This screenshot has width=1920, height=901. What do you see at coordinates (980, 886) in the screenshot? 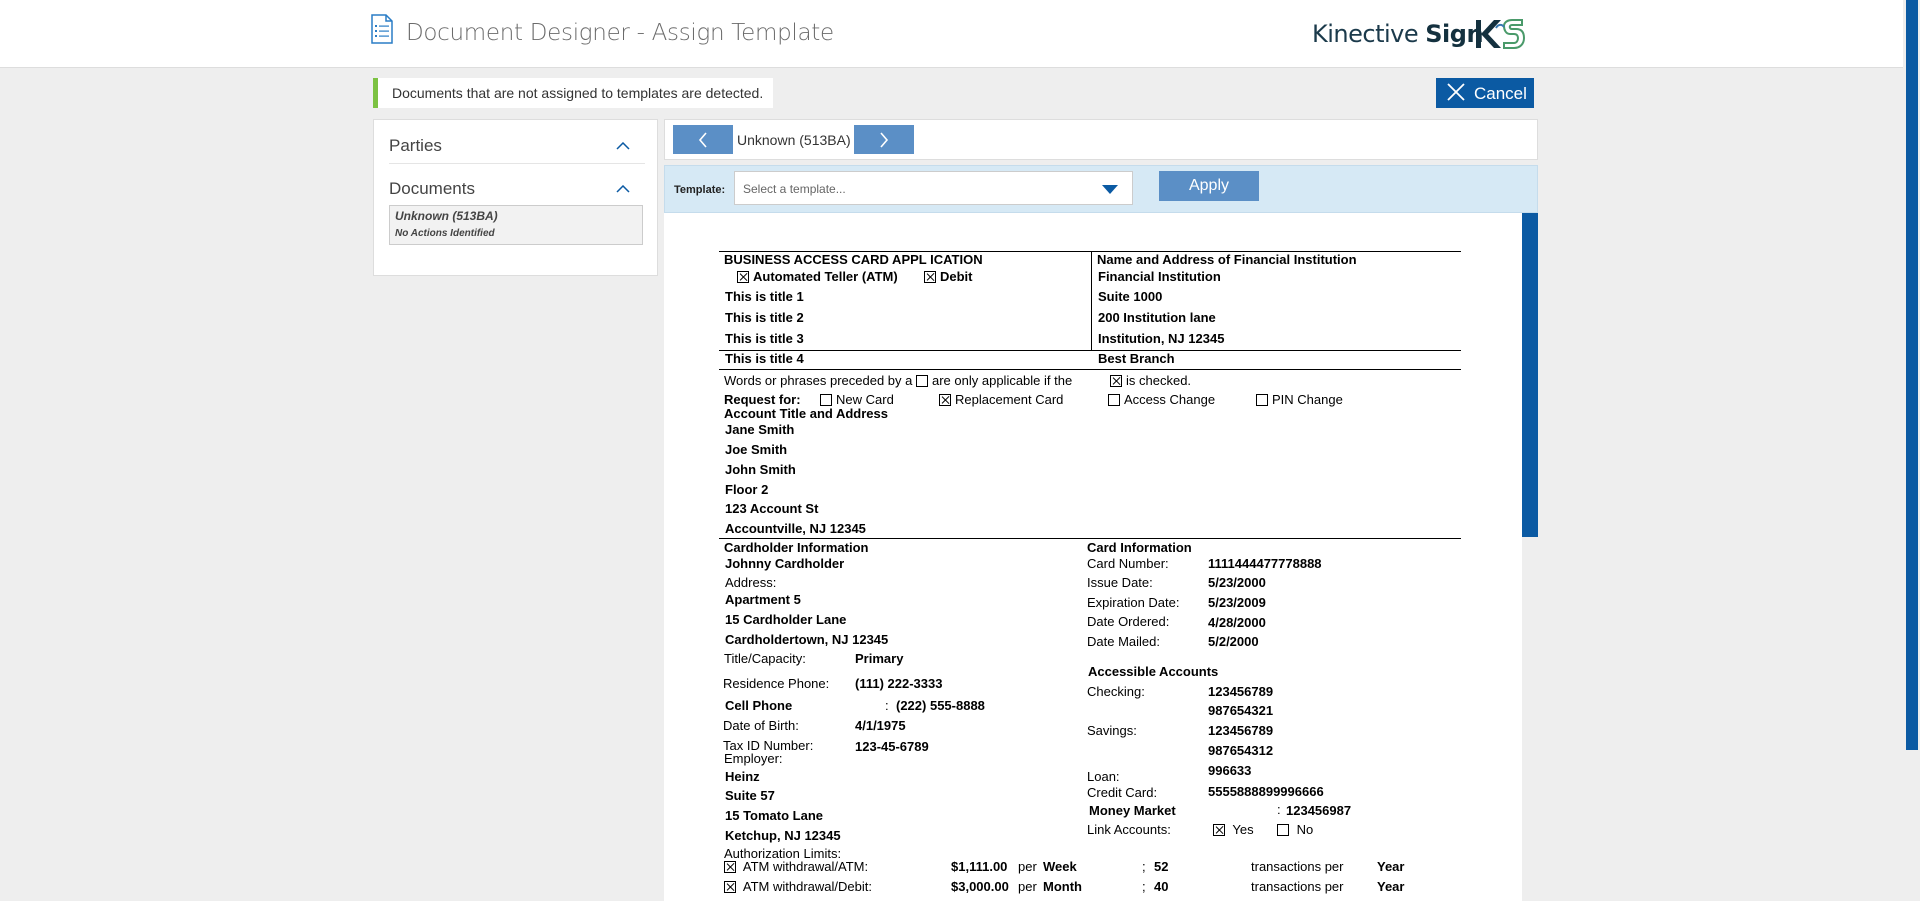
I see `limit-amount: $3,000.00` at bounding box center [980, 886].